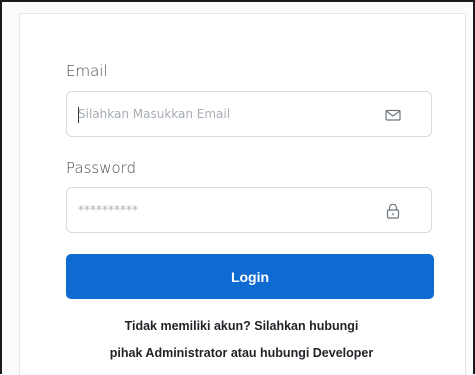  Describe the element at coordinates (393, 211) in the screenshot. I see `lock-icon` at that location.